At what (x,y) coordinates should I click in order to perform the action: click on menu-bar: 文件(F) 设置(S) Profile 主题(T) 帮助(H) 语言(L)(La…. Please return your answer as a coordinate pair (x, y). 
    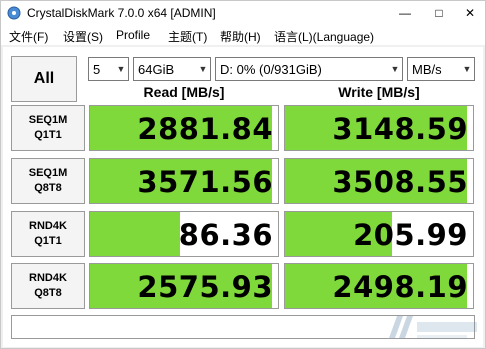
    Looking at the image, I should click on (243, 35).